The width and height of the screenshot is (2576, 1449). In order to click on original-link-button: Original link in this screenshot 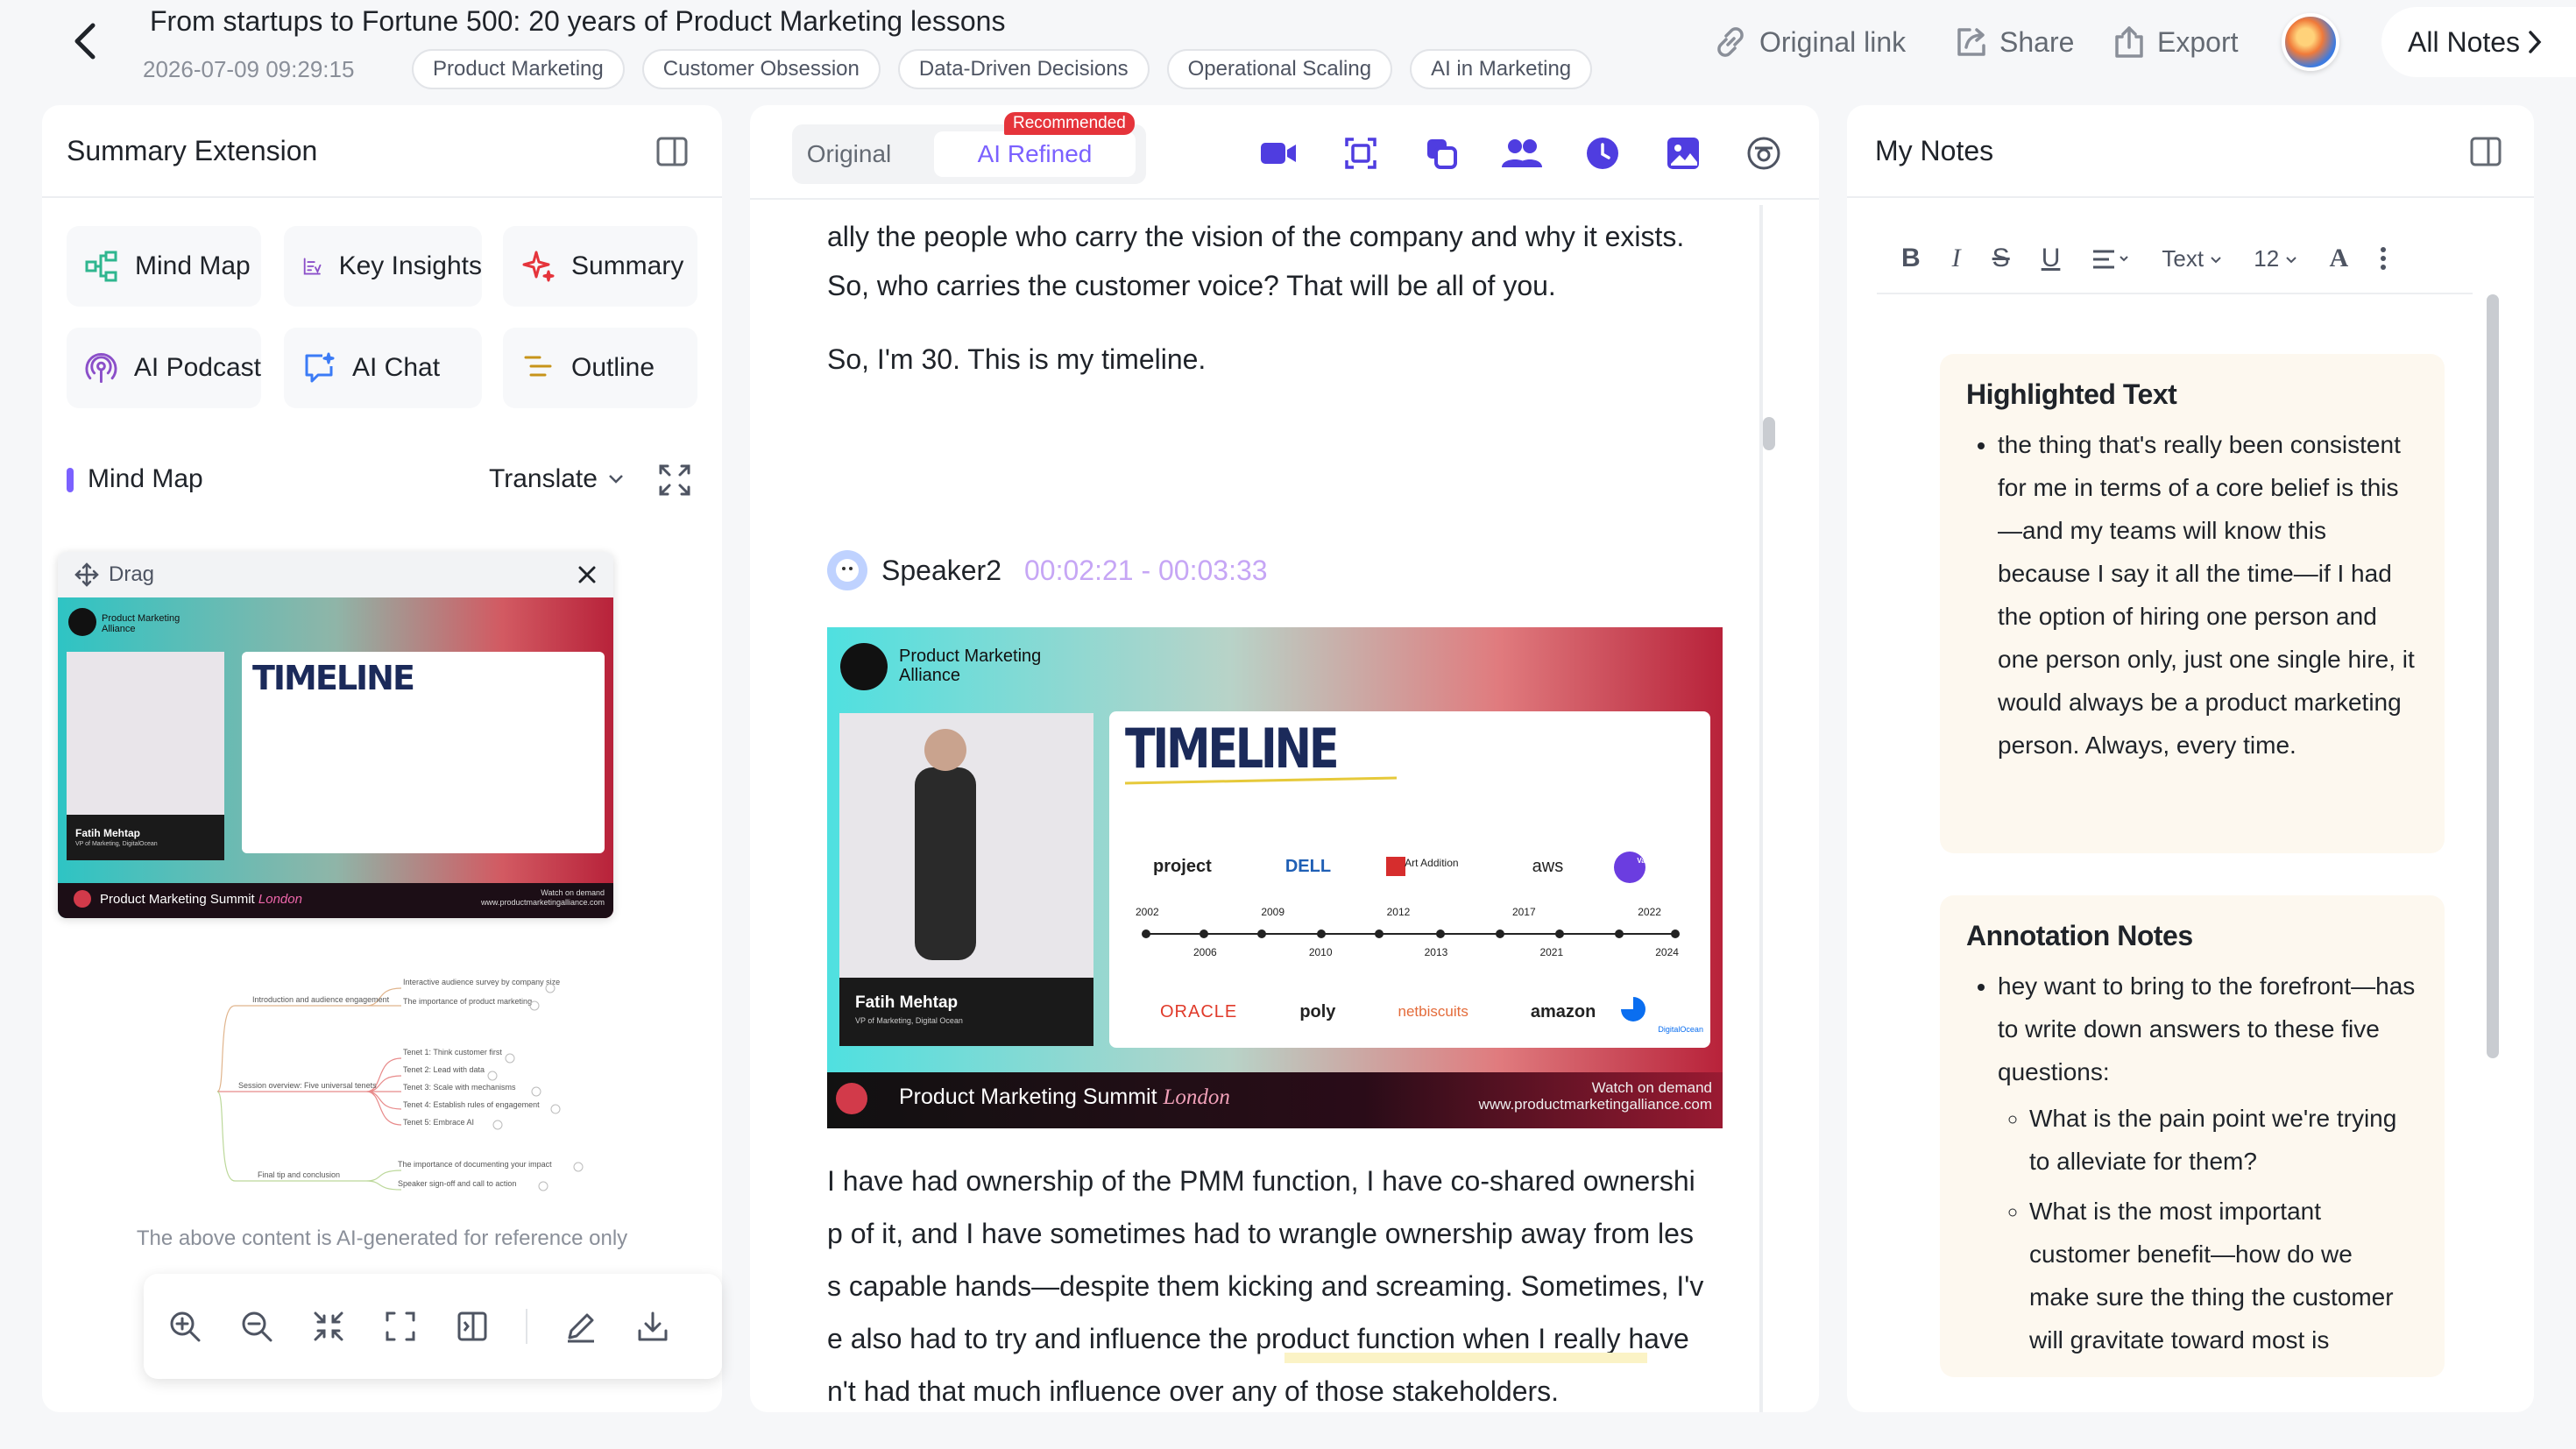, I will do `click(1808, 42)`.